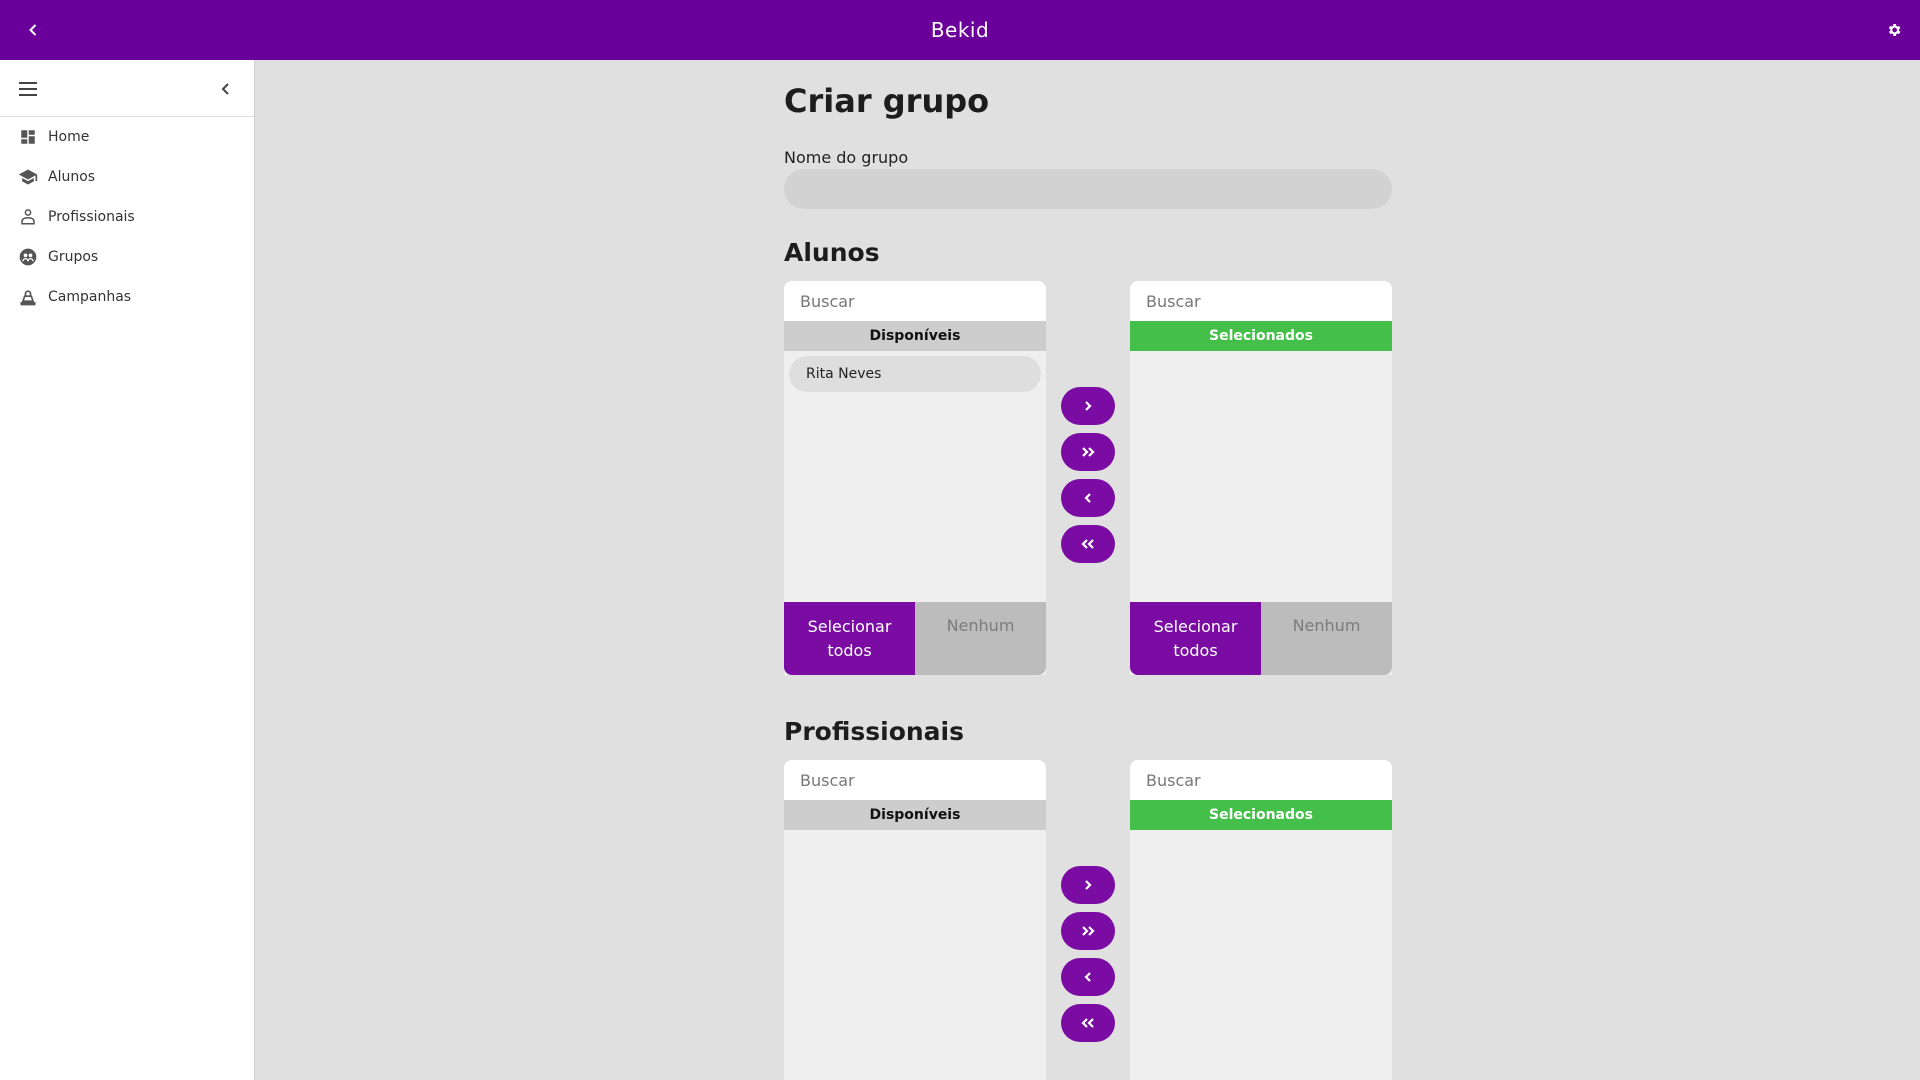 Image resolution: width=1920 pixels, height=1080 pixels. I want to click on sidebar-item-label: Grupos, so click(73, 257).